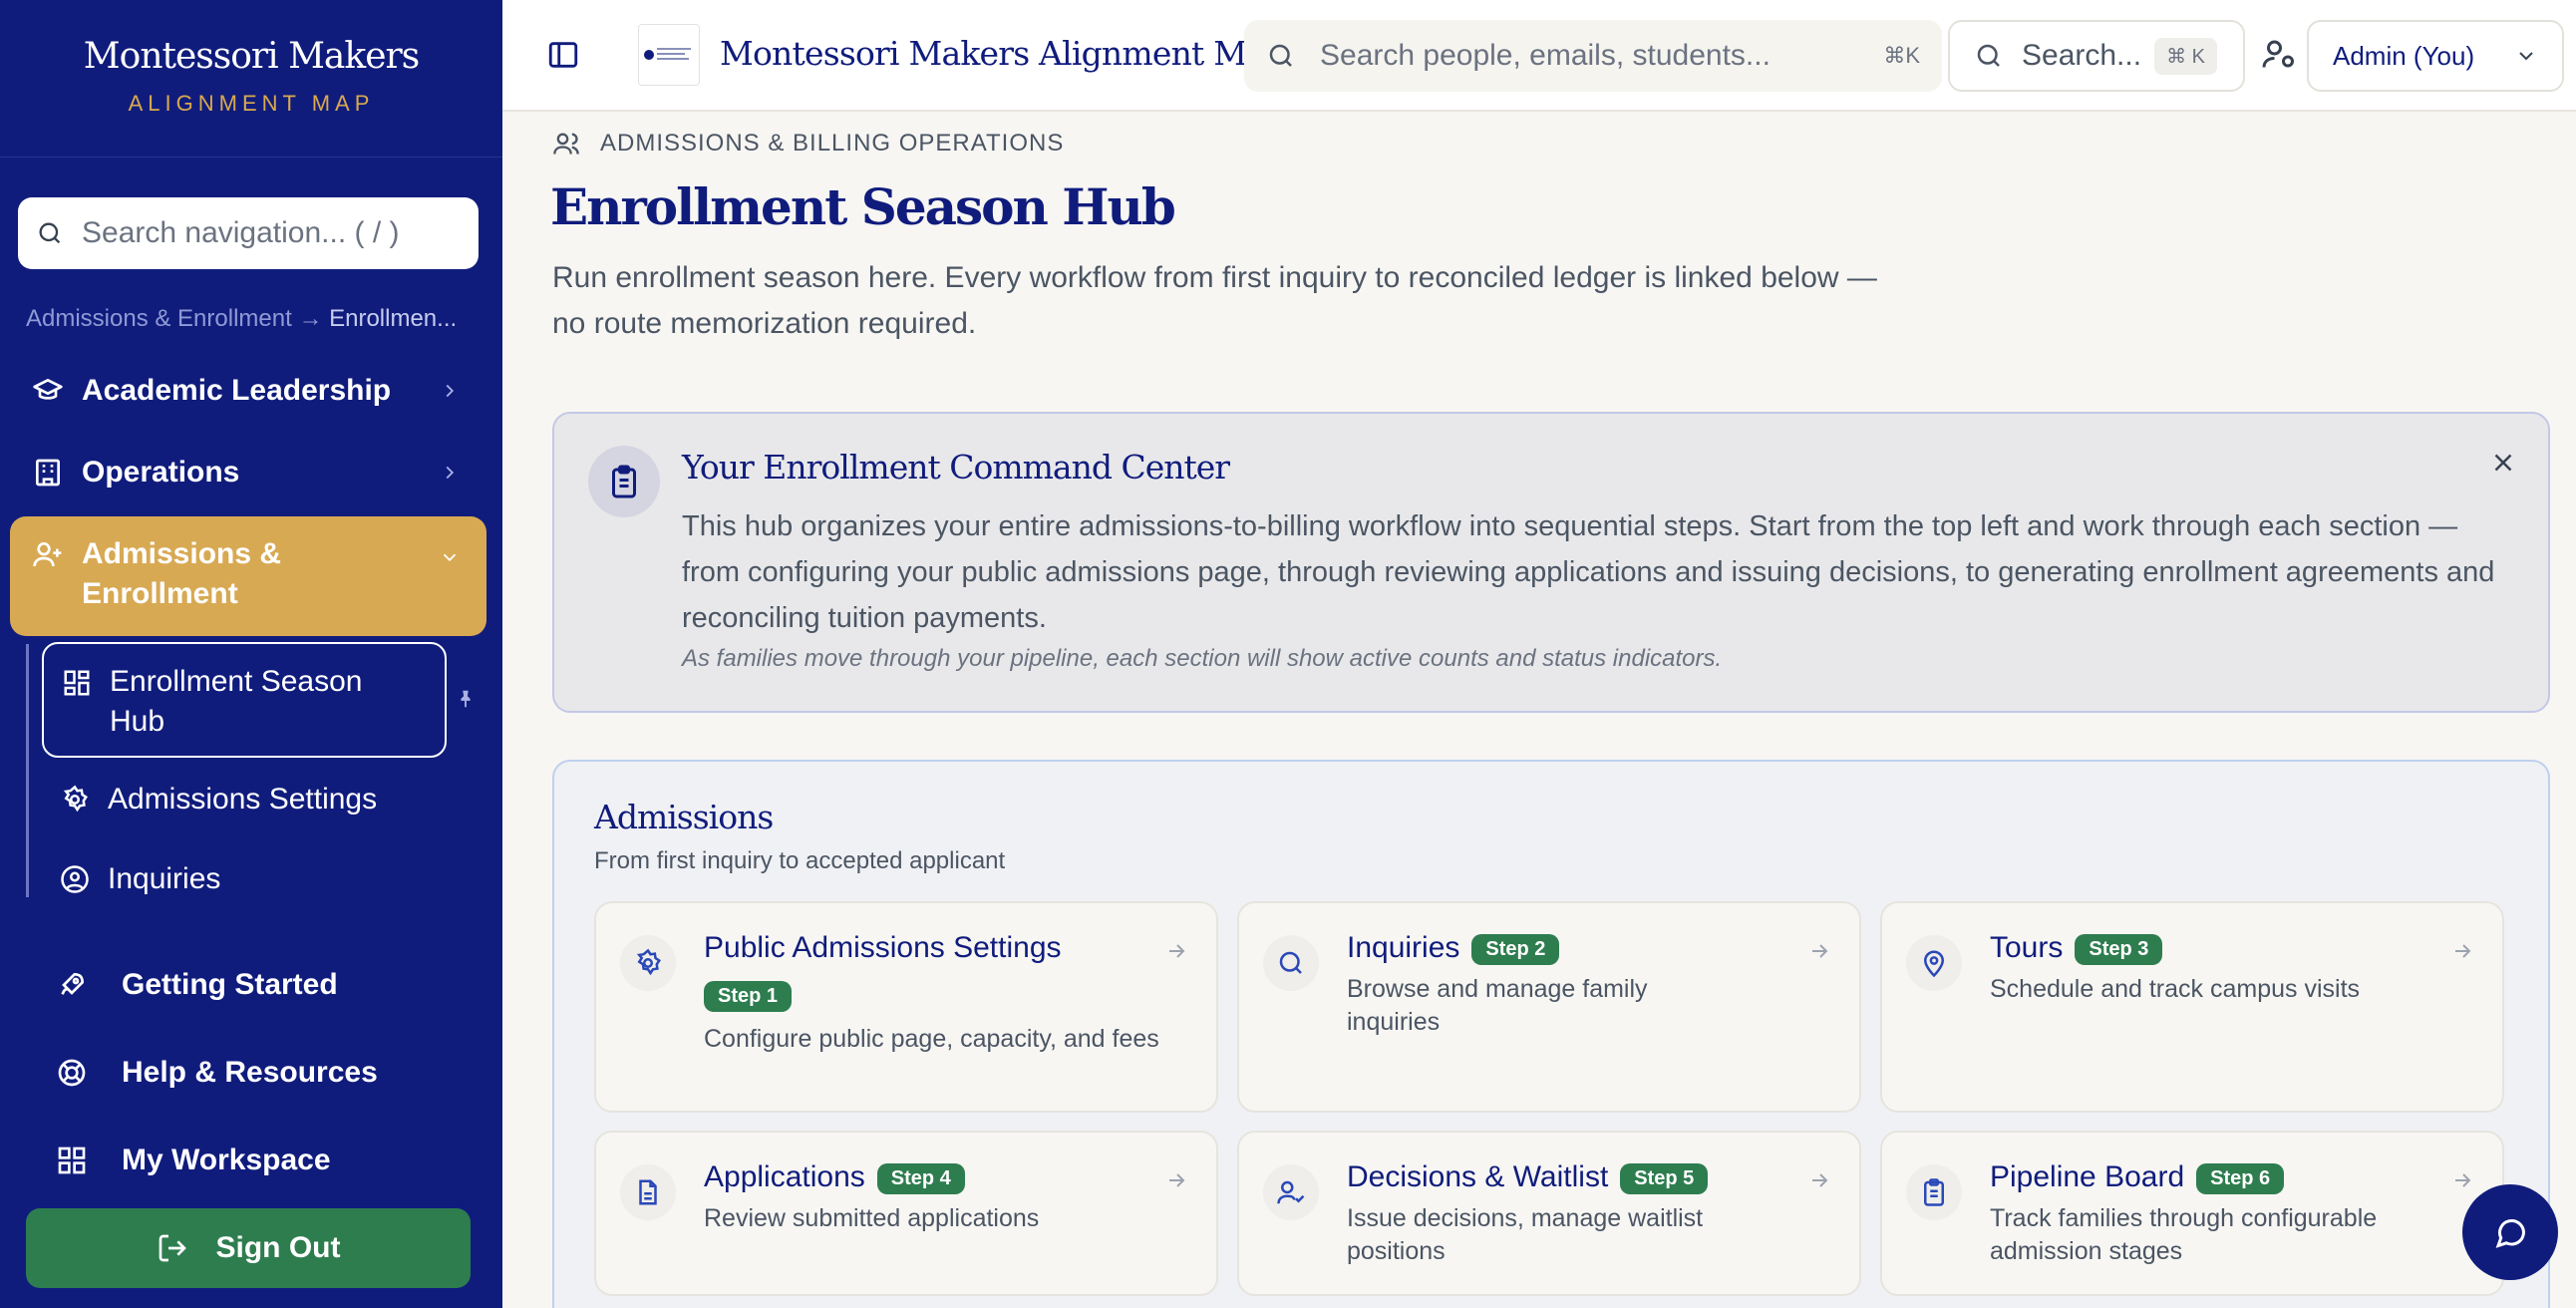 This screenshot has height=1308, width=2576. Describe the element at coordinates (648, 1192) in the screenshot. I see `document-icon` at that location.